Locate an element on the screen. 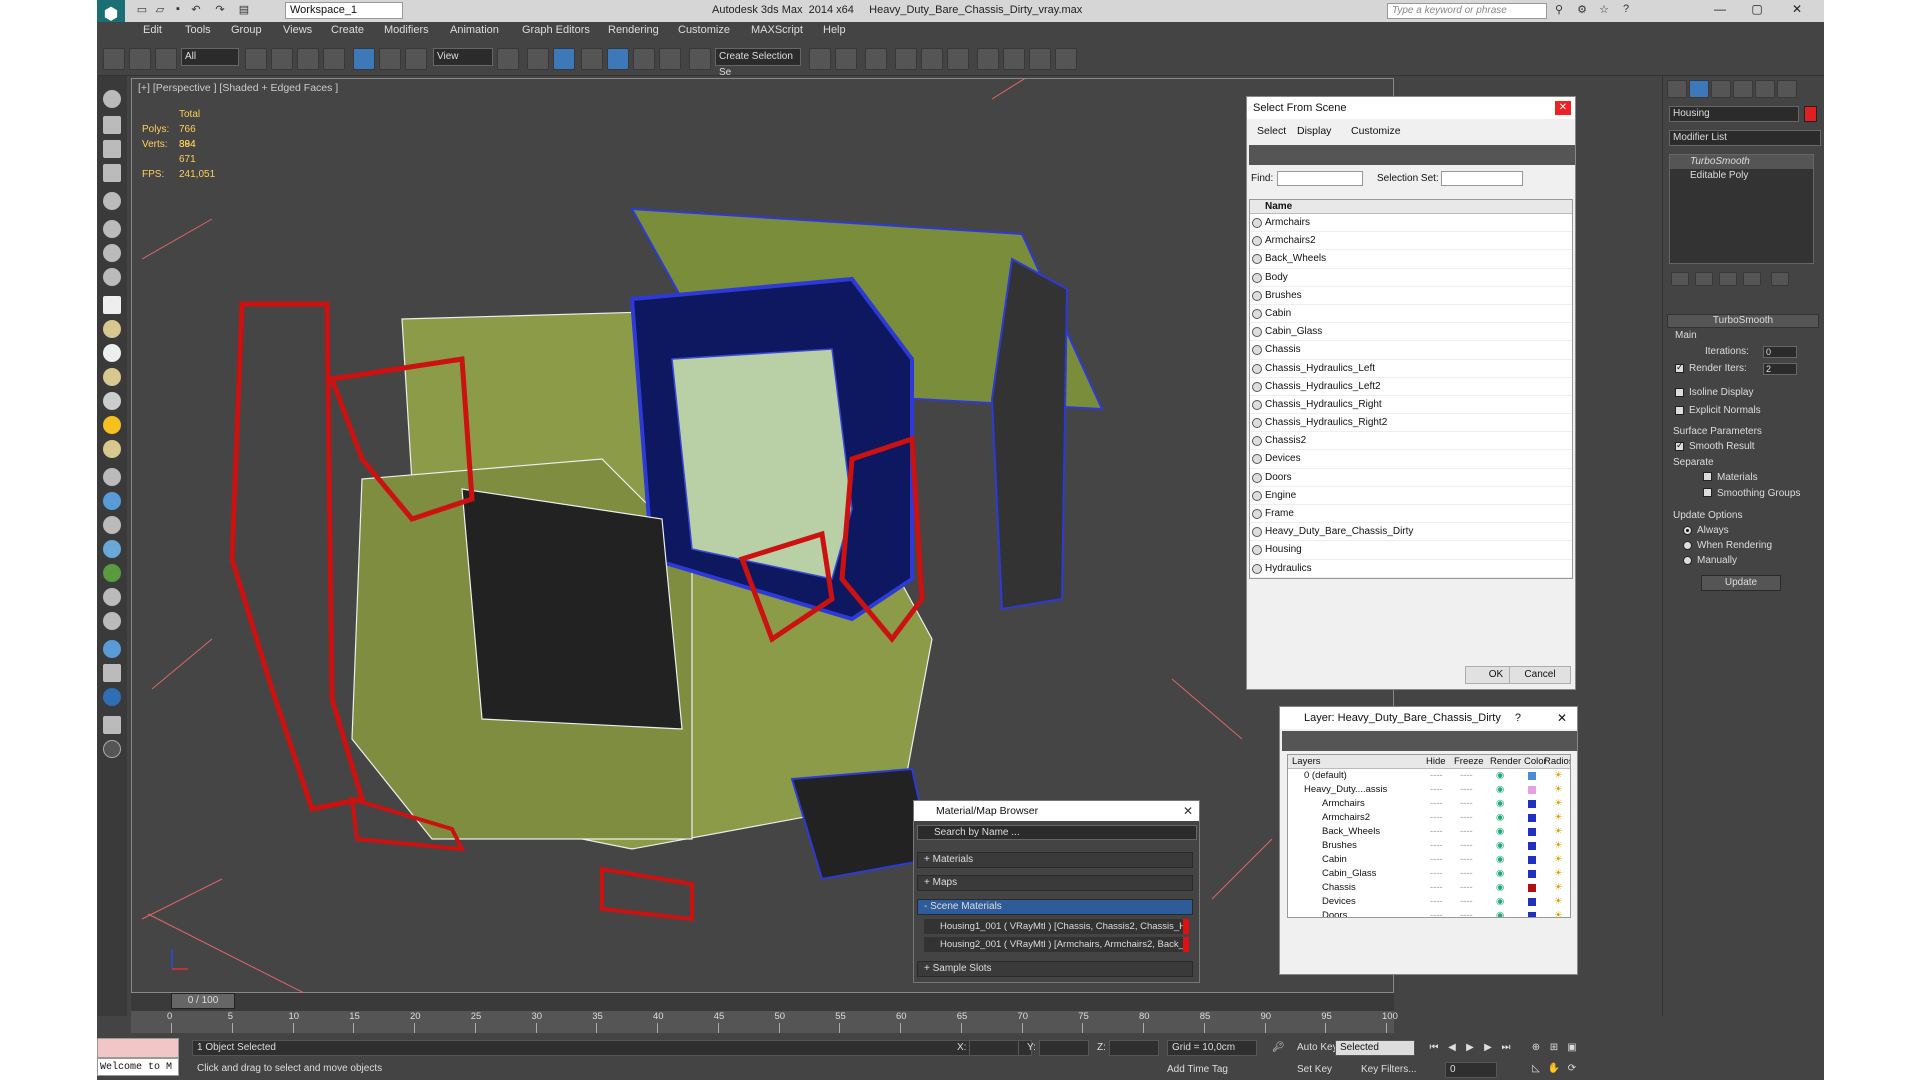 Image resolution: width=1920 pixels, height=1080 pixels. layer-row: Devices ---- ---- ◉ ☀ is located at coordinates (1429, 902).